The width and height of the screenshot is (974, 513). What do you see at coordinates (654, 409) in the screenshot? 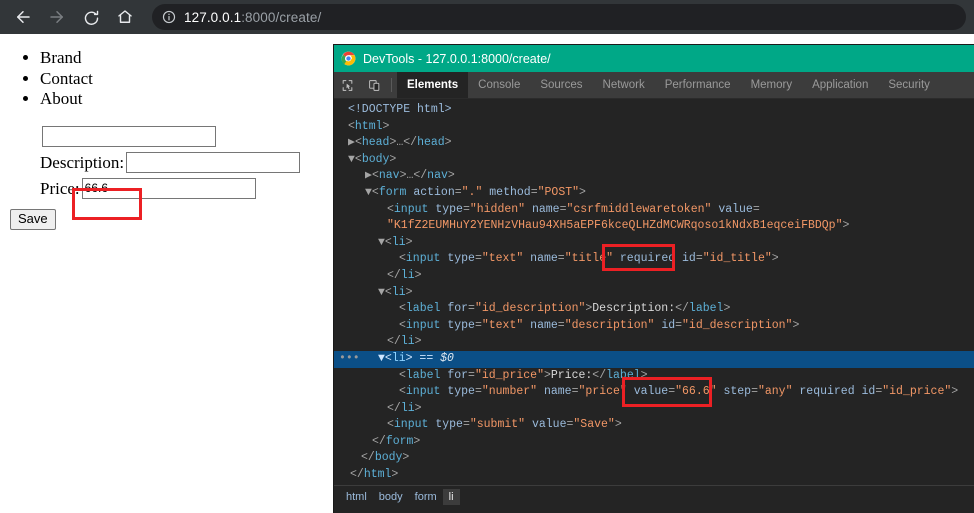
I see `dom-line-li-price-close: </li>` at bounding box center [654, 409].